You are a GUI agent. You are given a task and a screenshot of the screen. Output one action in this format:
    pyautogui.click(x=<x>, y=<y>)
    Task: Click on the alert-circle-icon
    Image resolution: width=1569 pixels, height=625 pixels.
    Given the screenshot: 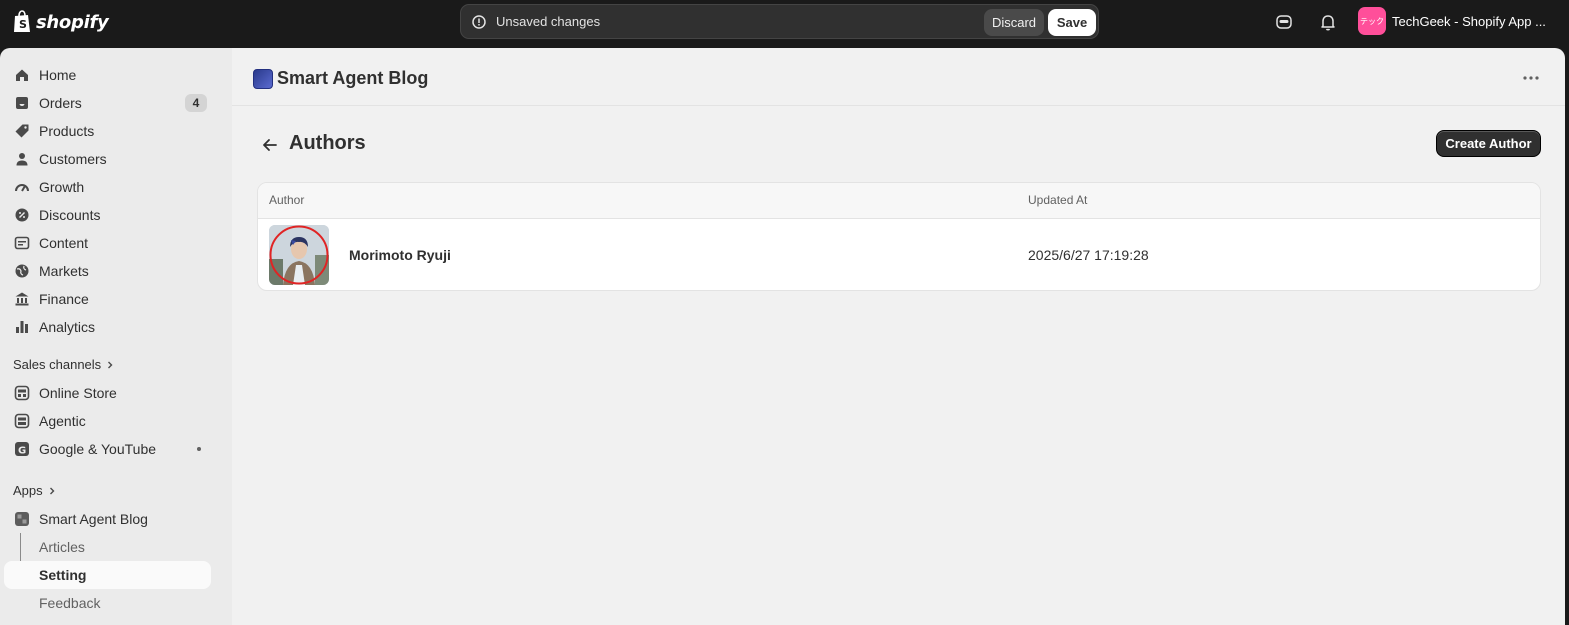 What is the action you would take?
    pyautogui.click(x=479, y=22)
    